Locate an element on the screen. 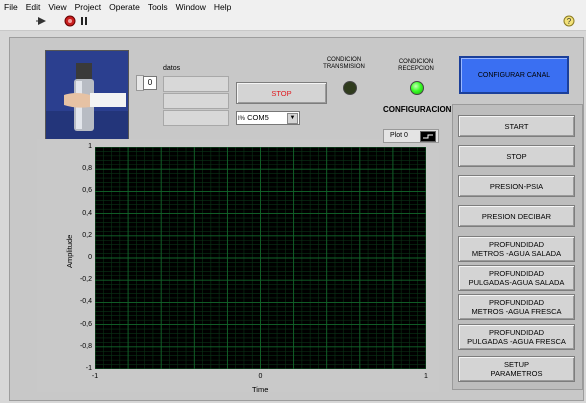 This screenshot has width=586, height=403. legend-line-icon is located at coordinates (428, 136).